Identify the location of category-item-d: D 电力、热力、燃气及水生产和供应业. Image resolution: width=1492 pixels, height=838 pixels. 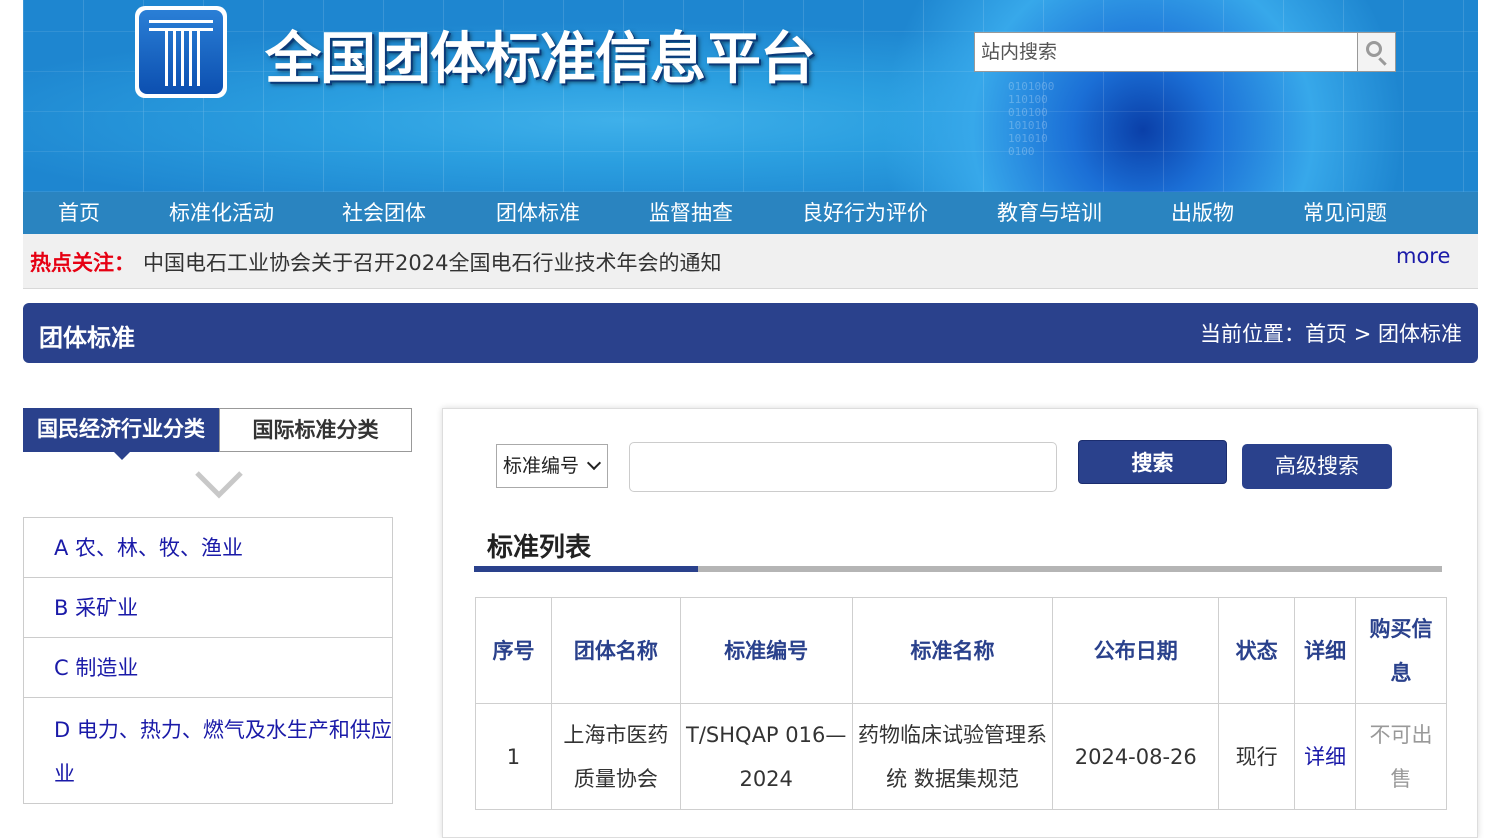
(208, 751).